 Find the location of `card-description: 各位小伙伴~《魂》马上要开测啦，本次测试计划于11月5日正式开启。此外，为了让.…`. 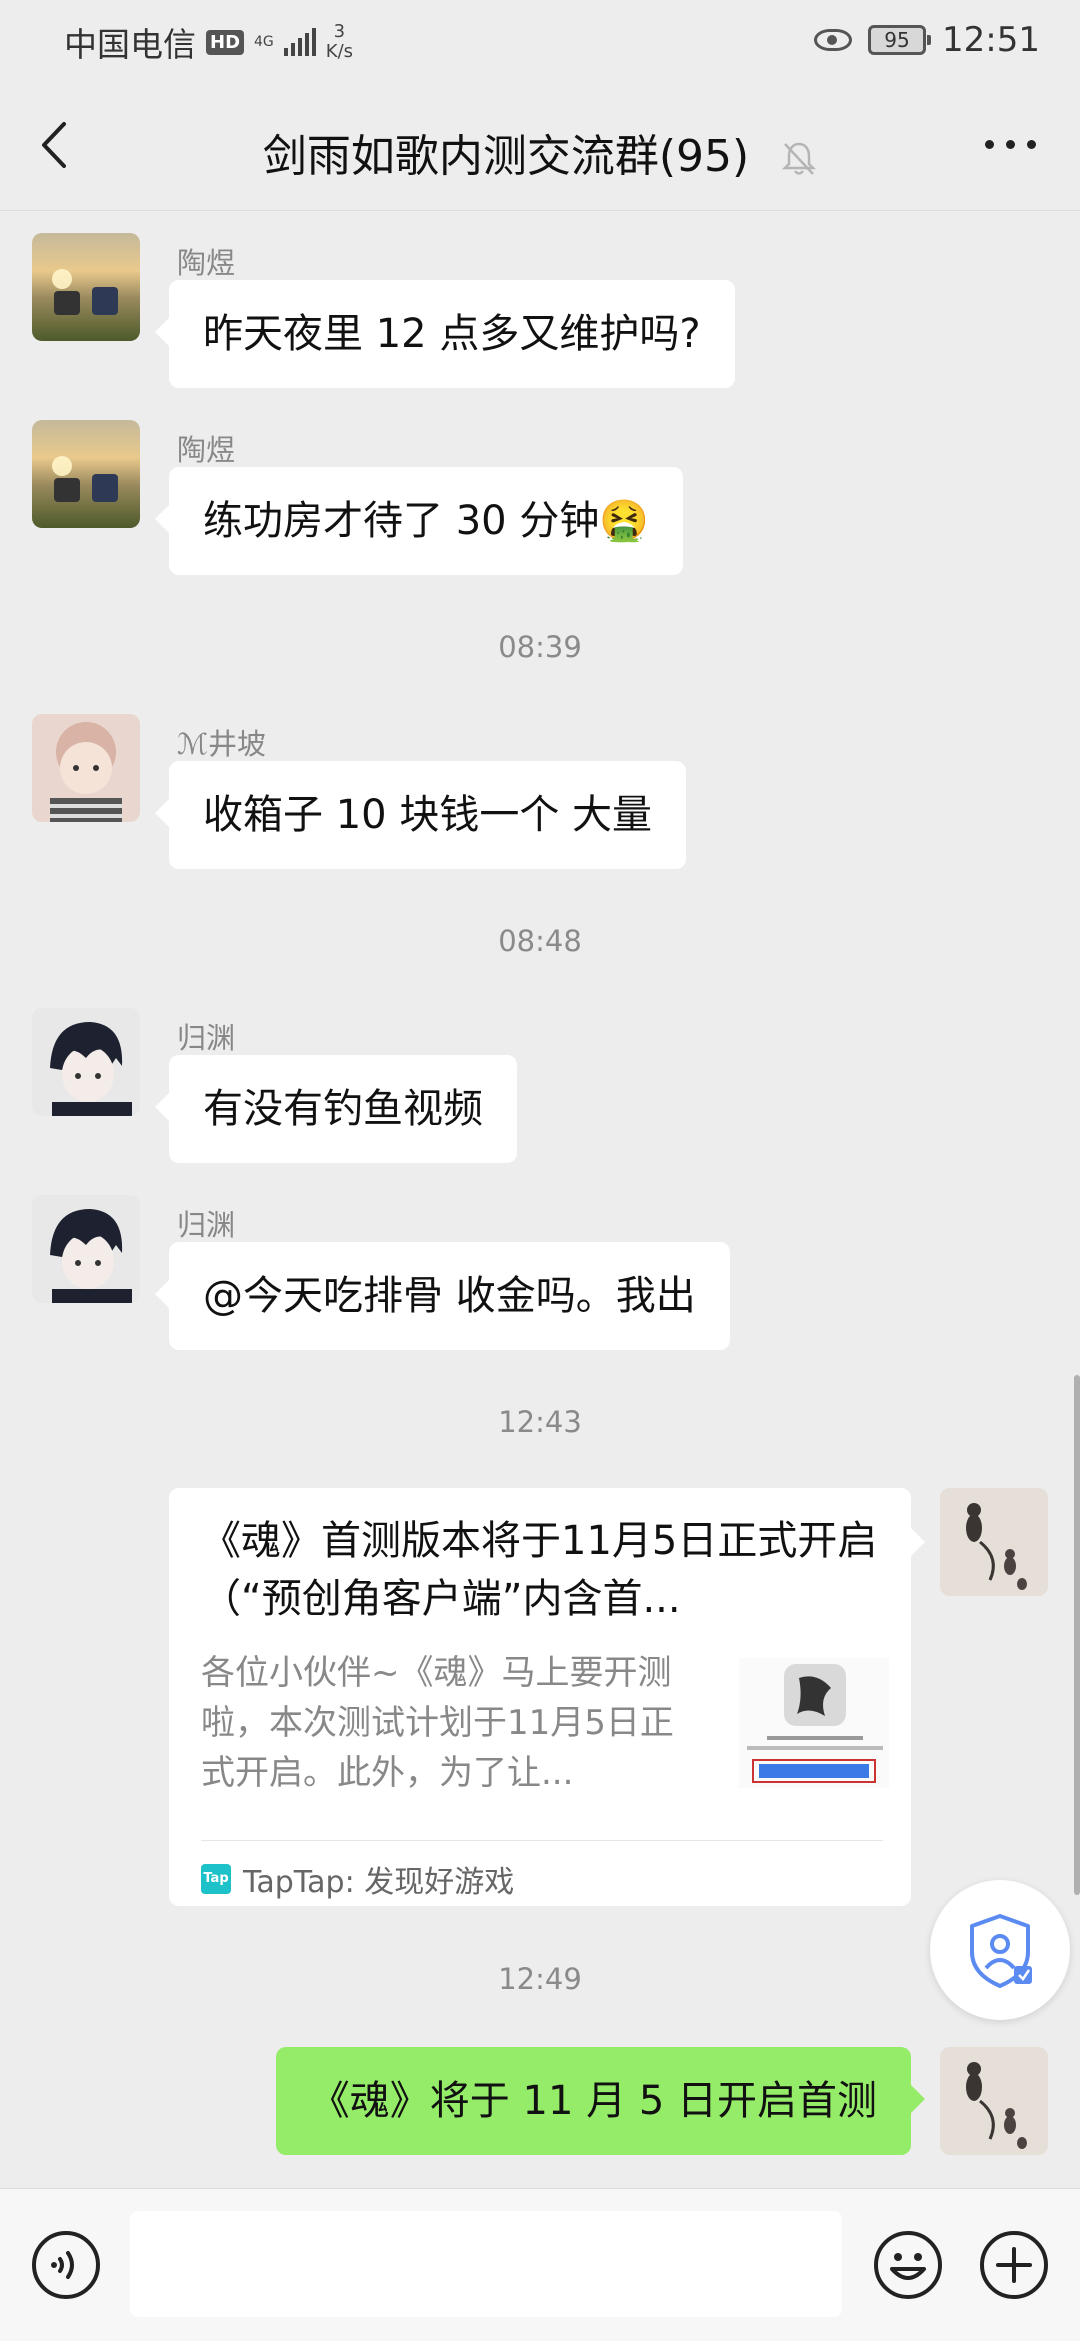

card-description: 各位小伙伴~《魂》马上要开测啦，本次测试计划于11月5日正式开启。此外，为了让.… is located at coordinates (437, 1723).